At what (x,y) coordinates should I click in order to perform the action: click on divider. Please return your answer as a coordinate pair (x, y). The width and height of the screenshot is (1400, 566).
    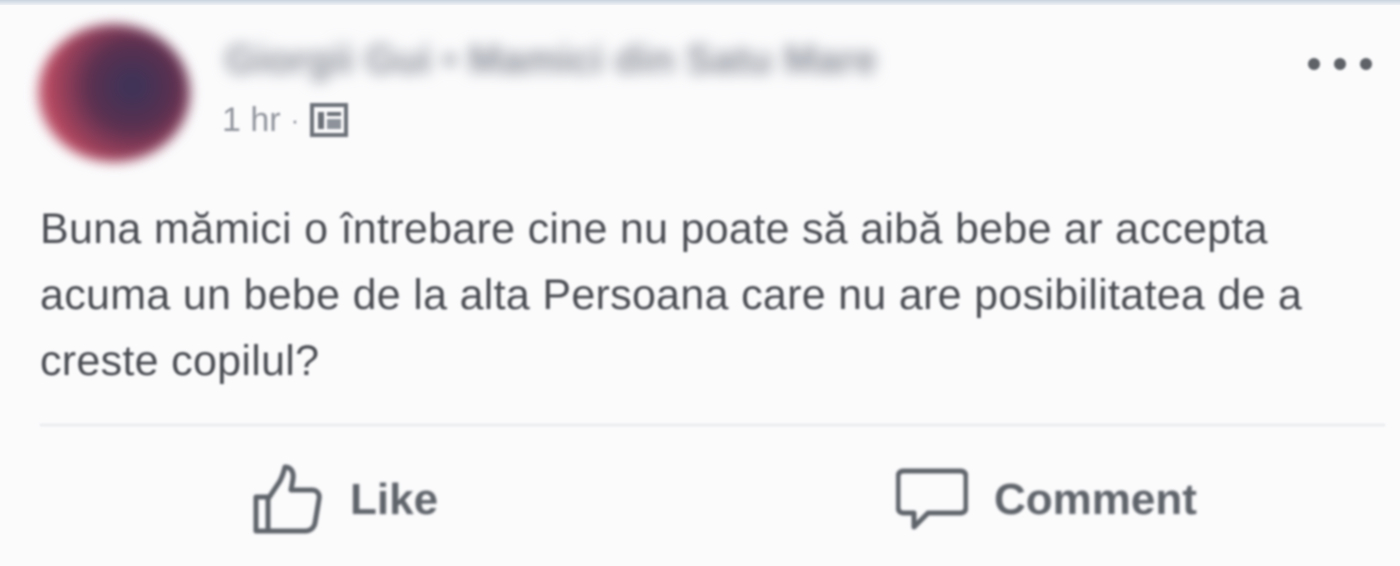
    Looking at the image, I should click on (712, 425).